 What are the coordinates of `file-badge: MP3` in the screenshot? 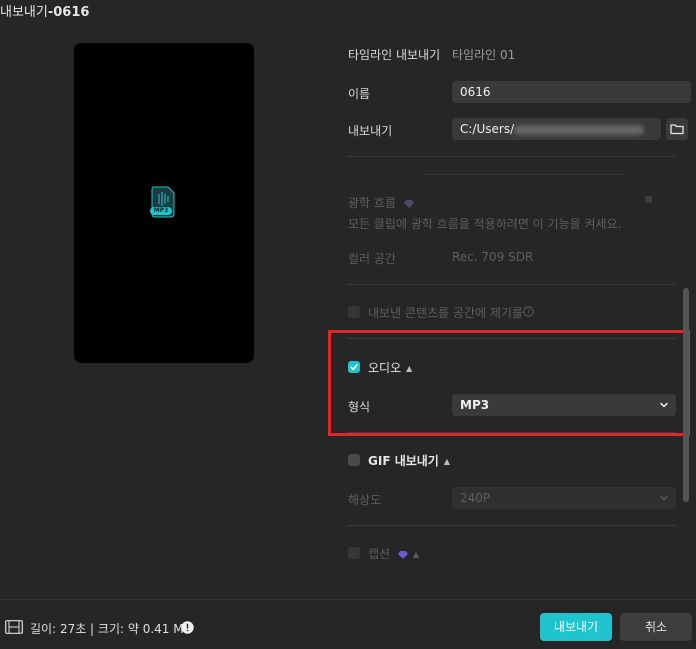 It's located at (161, 210).